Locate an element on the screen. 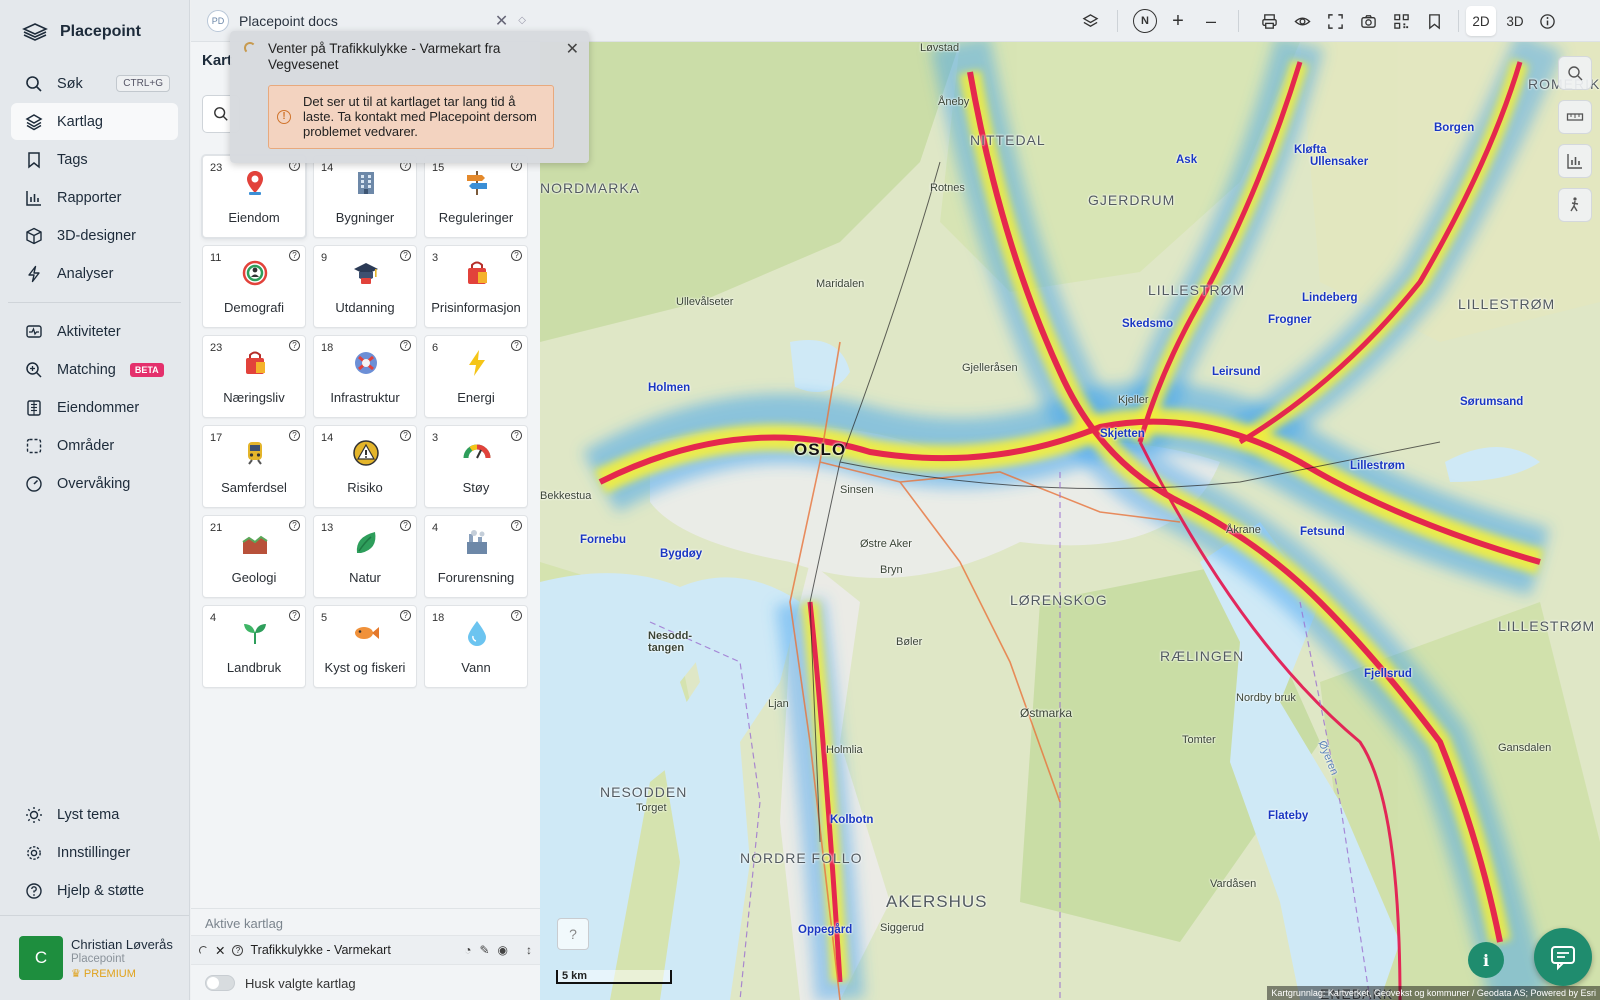 Image resolution: width=1600 pixels, height=1000 pixels. help-icon is located at coordinates (34, 890).